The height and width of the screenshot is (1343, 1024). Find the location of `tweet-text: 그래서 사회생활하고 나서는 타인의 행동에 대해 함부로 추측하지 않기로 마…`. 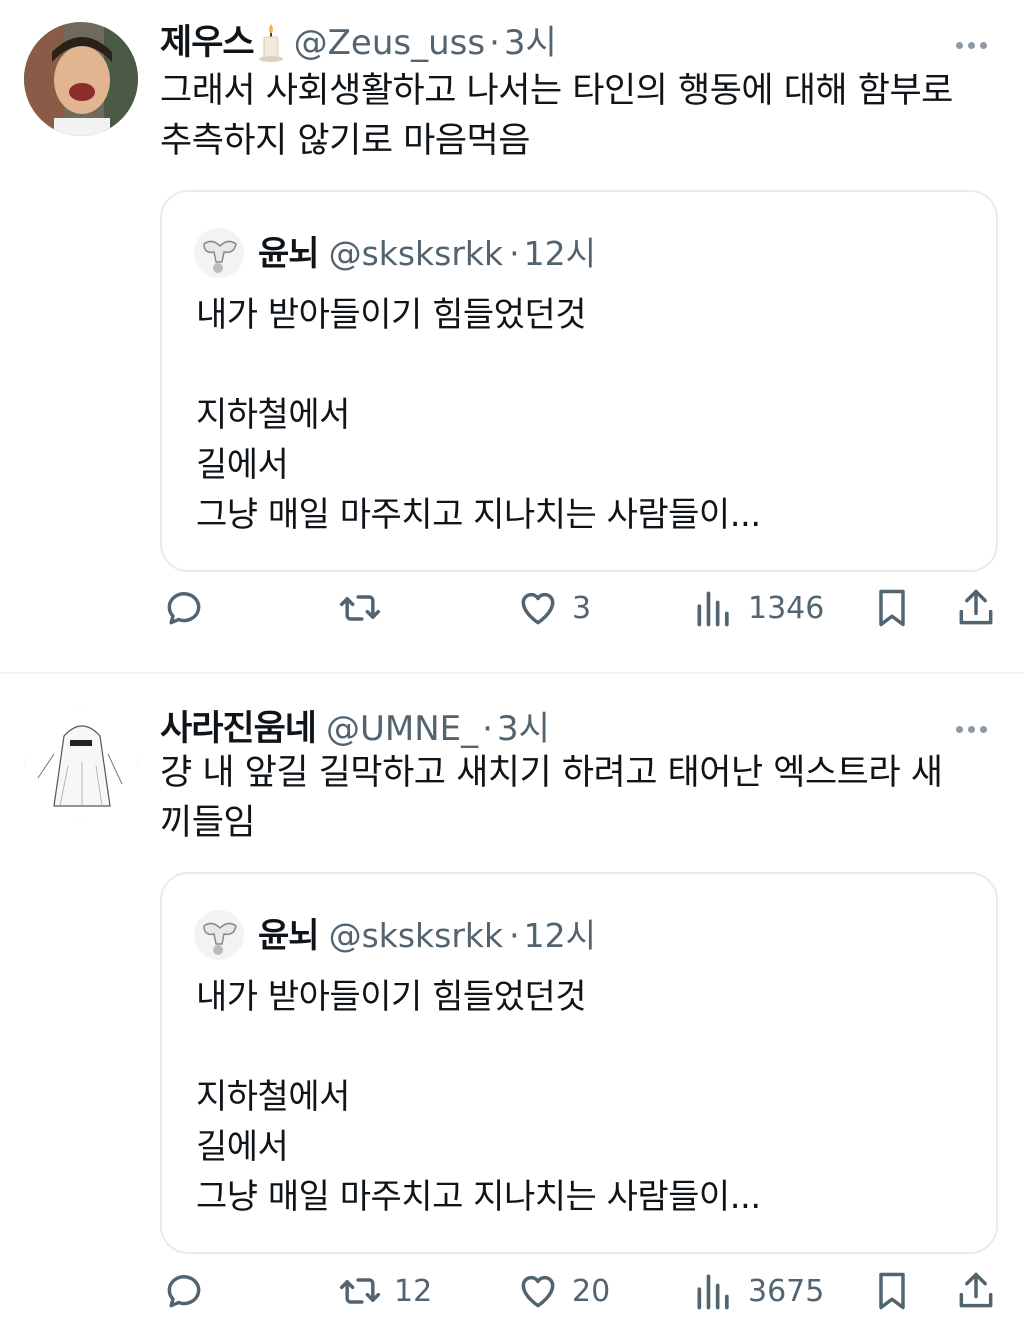

tweet-text: 그래서 사회생활하고 나서는 타인의 행동에 대해 함부로 추측하지 않기로 마… is located at coordinates (556, 116).